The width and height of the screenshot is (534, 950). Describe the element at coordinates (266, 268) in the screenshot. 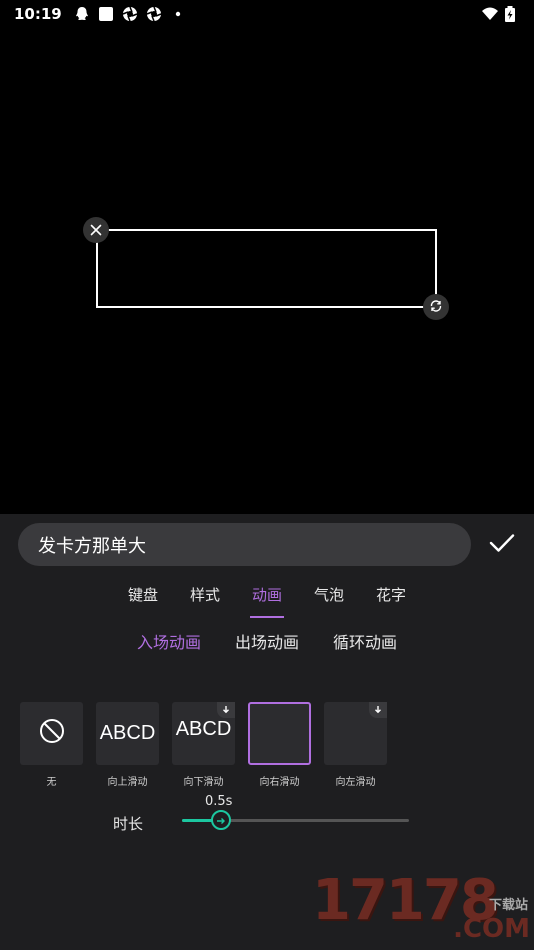

I see `text-bounding-box` at that location.